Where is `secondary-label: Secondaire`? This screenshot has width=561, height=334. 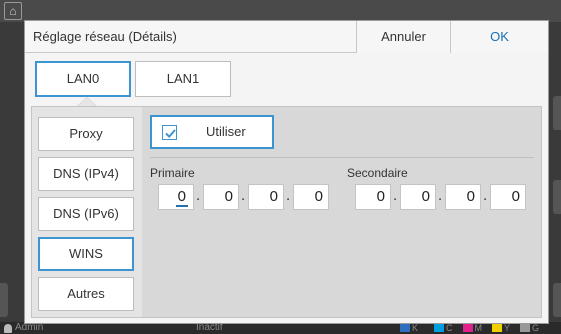
secondary-label: Secondaire is located at coordinates (377, 173).